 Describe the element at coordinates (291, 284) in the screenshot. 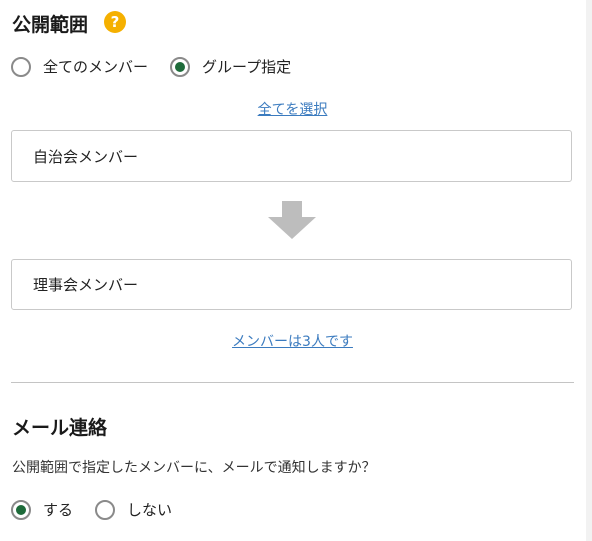

I see `target-group-box: 理事会メンバー` at that location.